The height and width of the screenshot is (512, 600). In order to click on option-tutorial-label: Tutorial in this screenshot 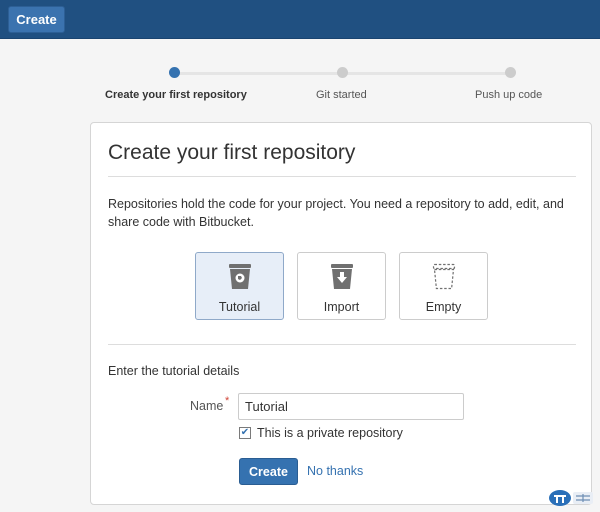, I will do `click(239, 307)`.